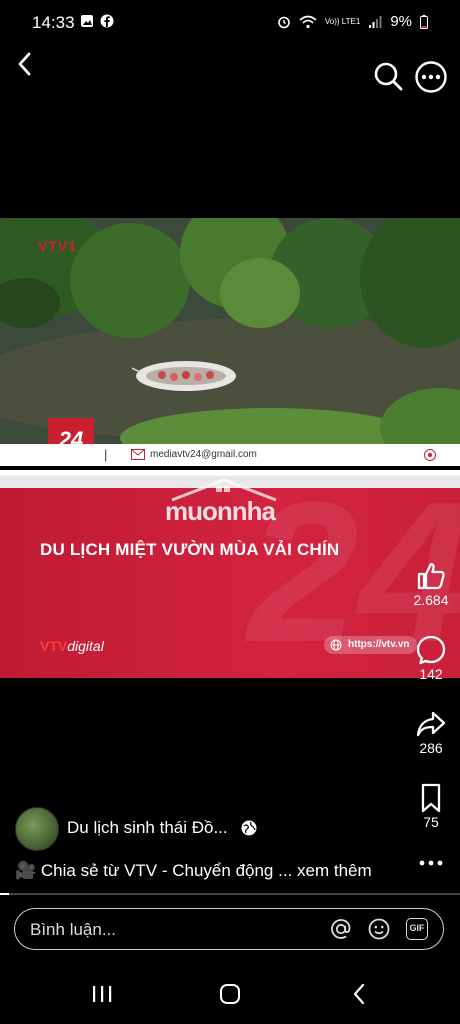 Image resolution: width=460 pixels, height=1024 pixels. What do you see at coordinates (431, 650) in the screenshot?
I see `comment-icon` at bounding box center [431, 650].